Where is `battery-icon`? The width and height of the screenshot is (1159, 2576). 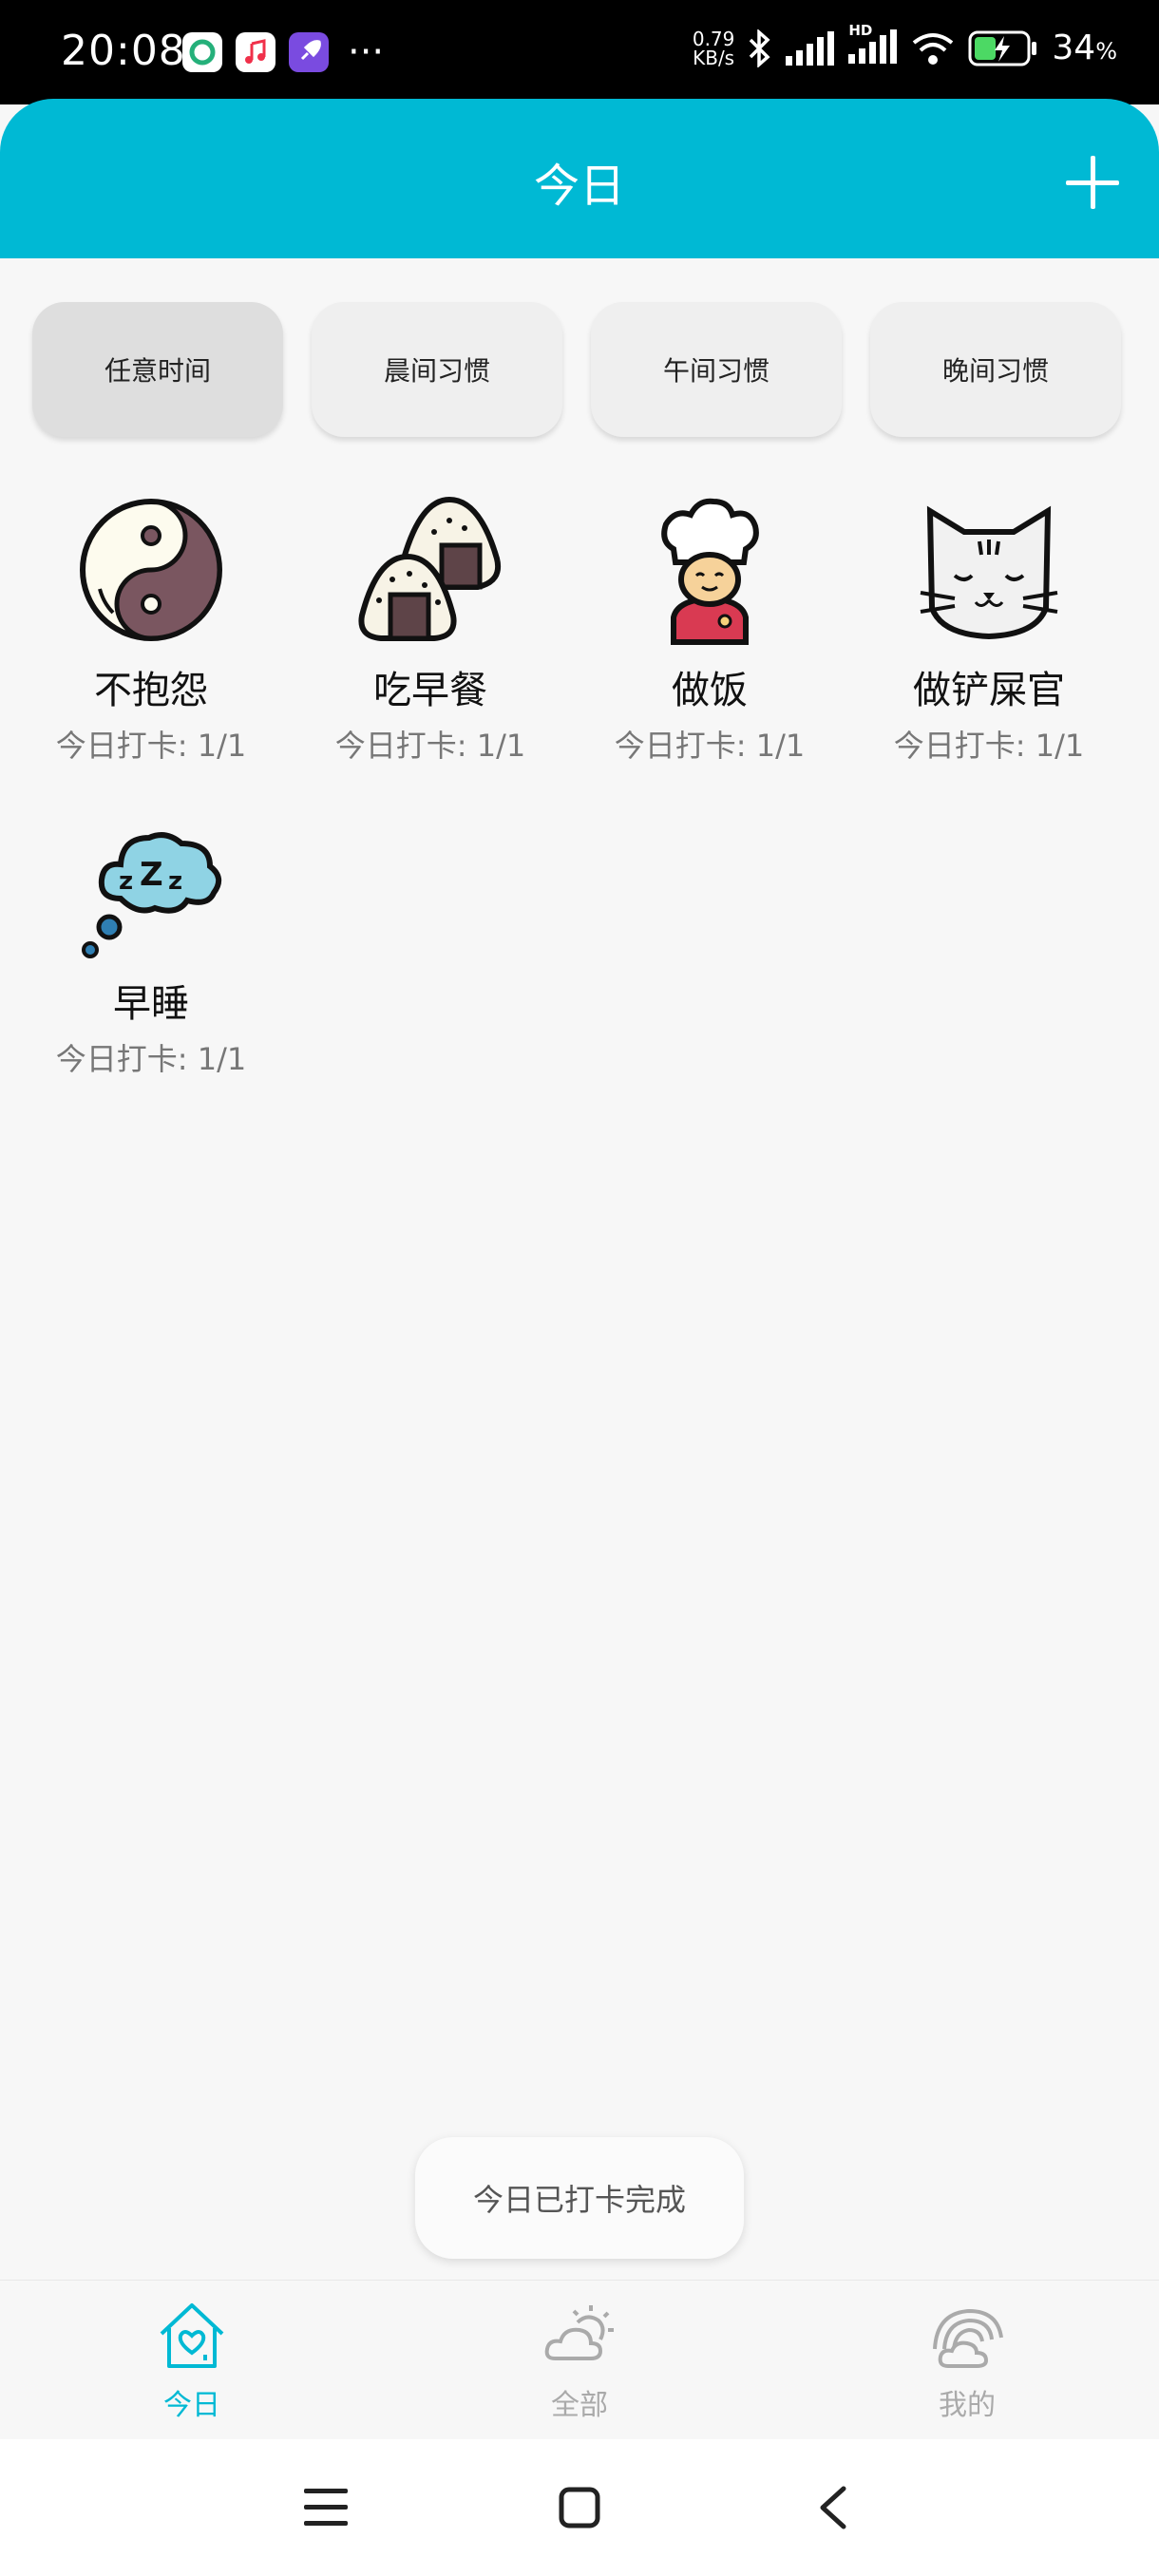
battery-icon is located at coordinates (1002, 48).